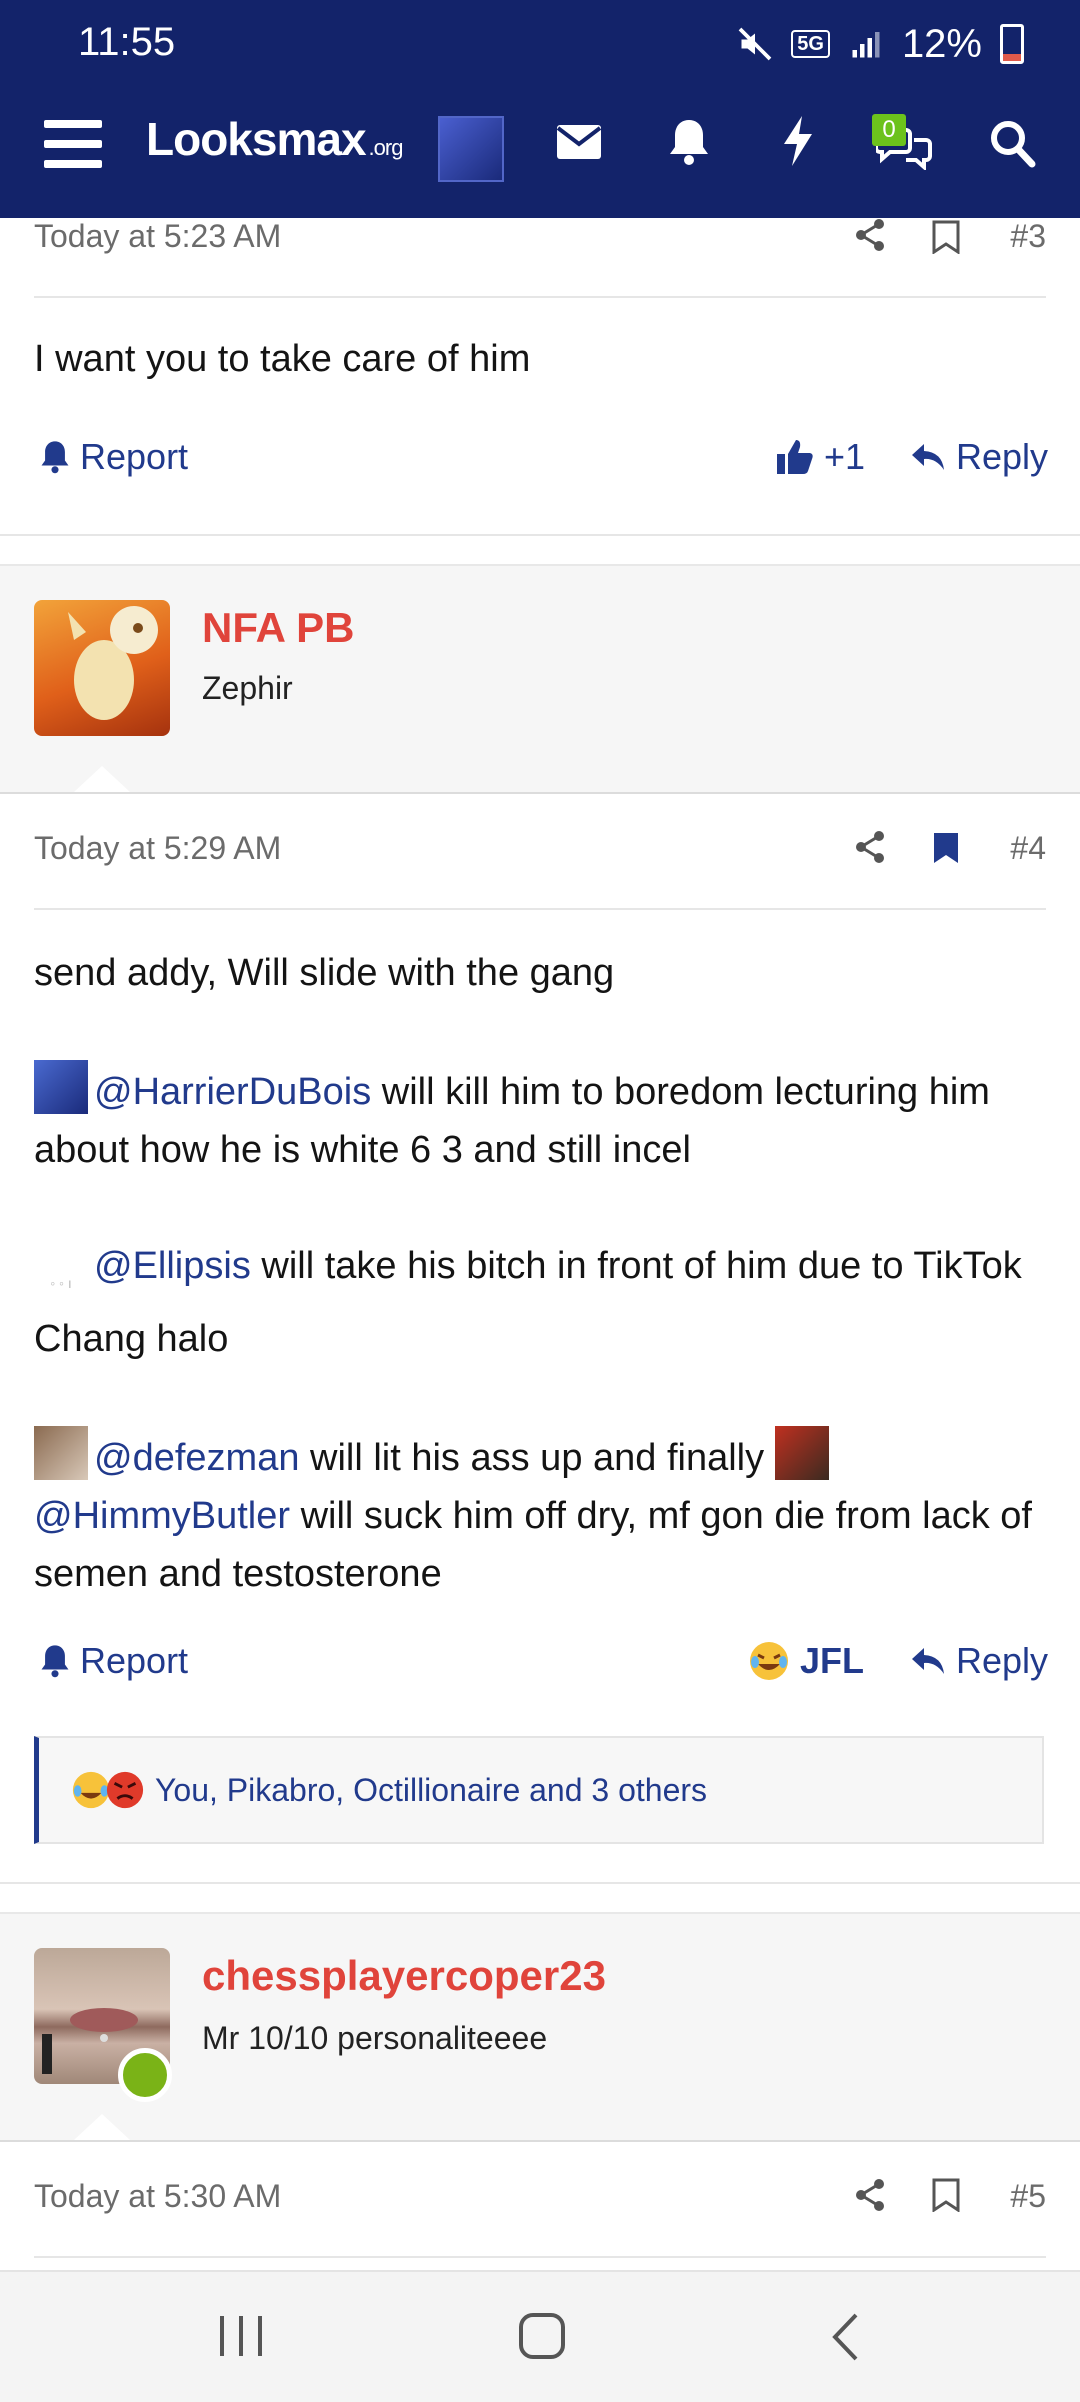  I want to click on mention-link: @HarrierDuBois, so click(232, 1092).